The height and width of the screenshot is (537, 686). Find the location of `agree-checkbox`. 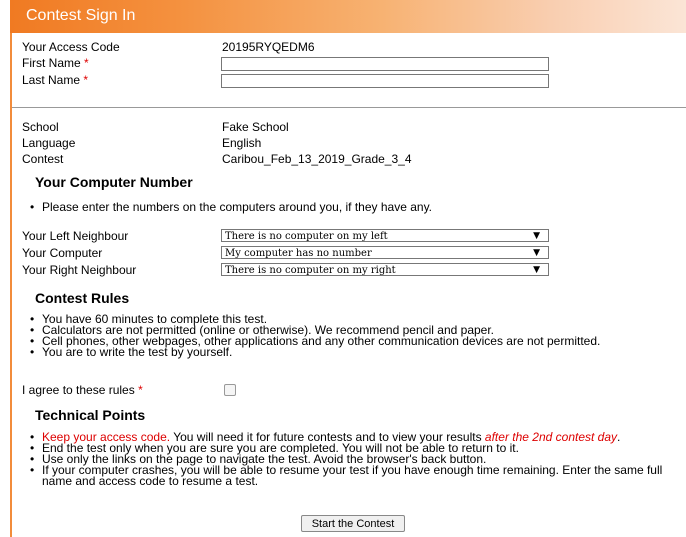

agree-checkbox is located at coordinates (230, 390).